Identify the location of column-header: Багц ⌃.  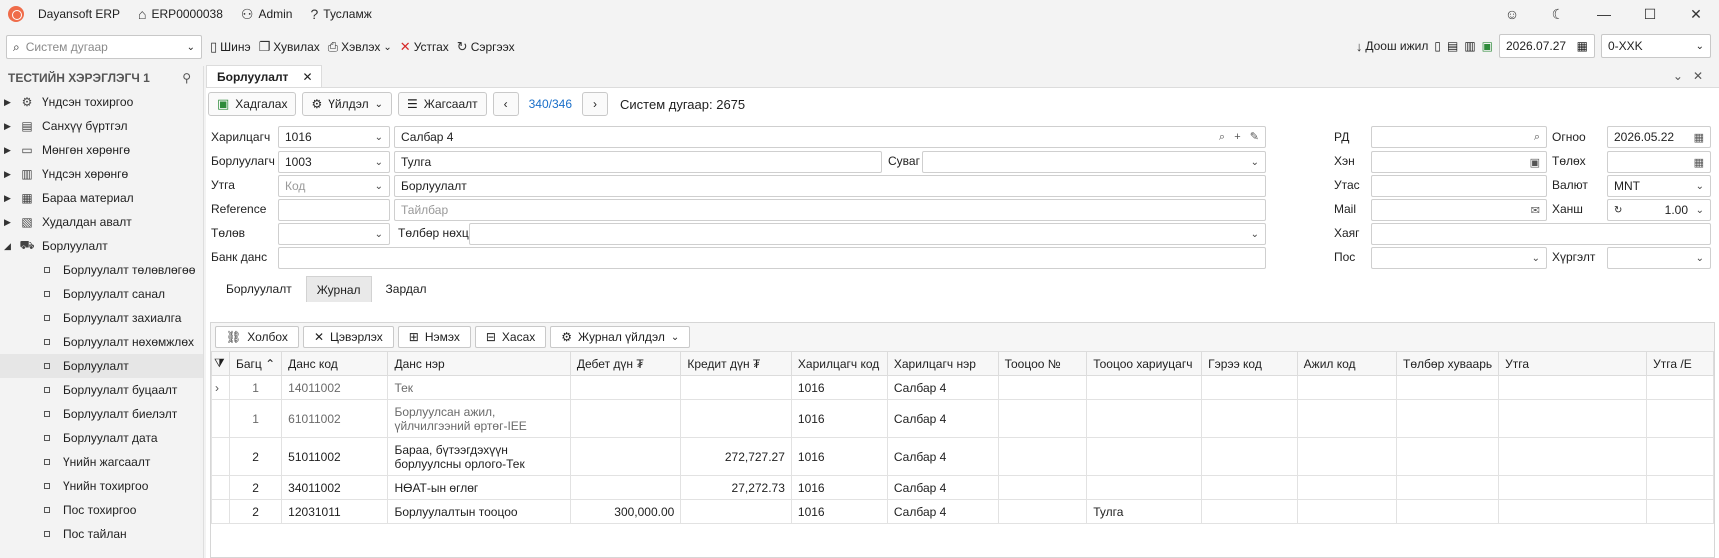
(255, 363).